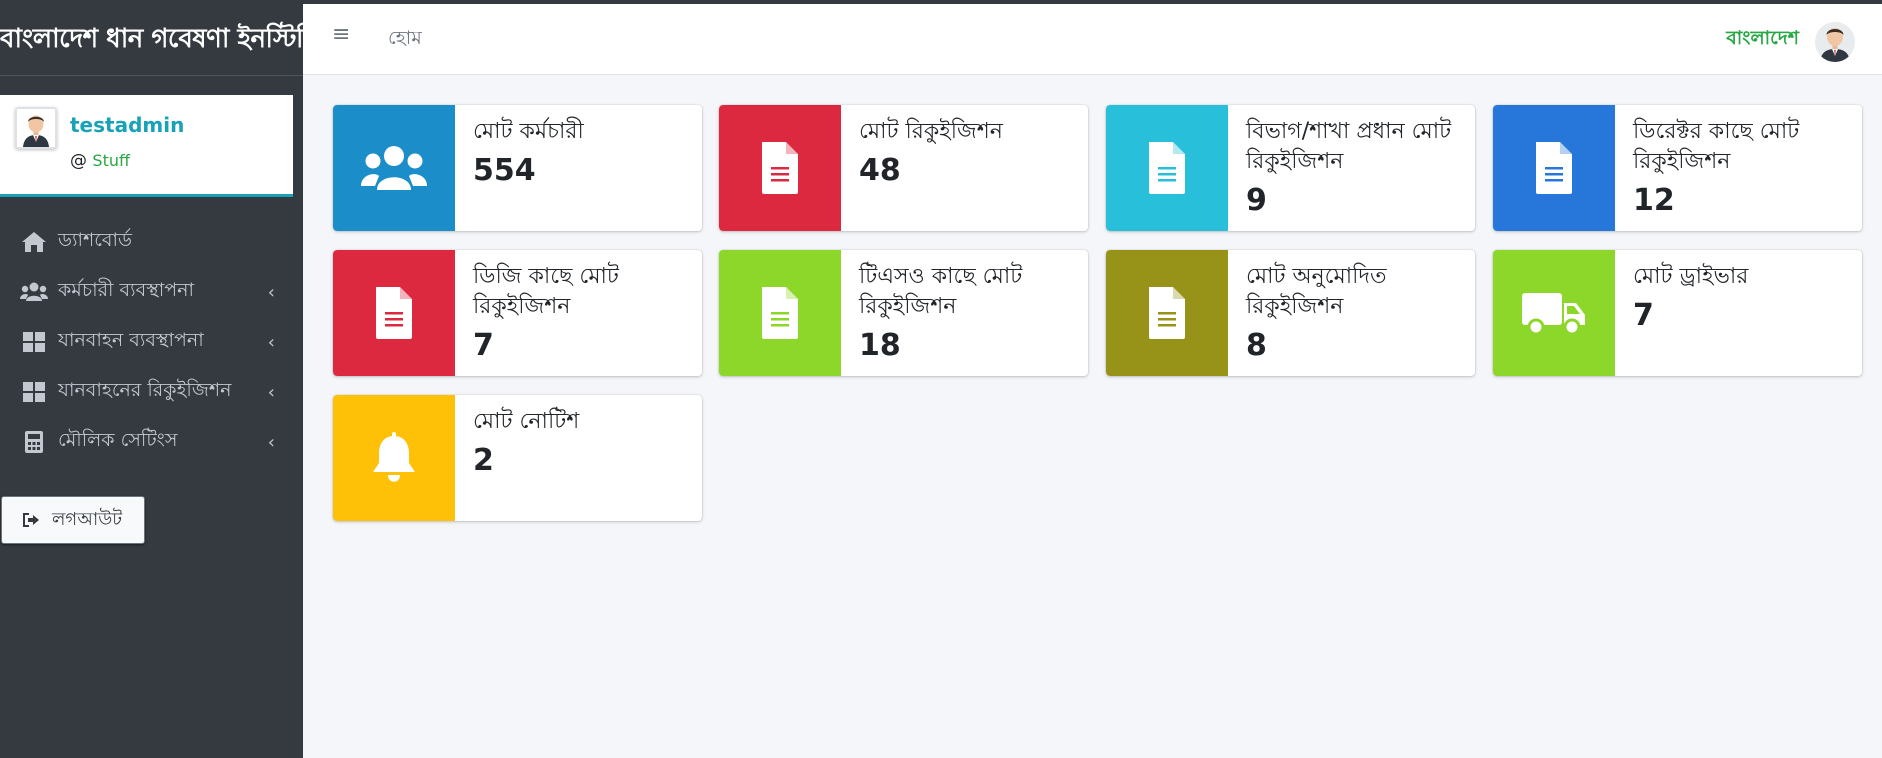  I want to click on info-box-content: ডিজি কাছে মোট রিকুইজিশন 7, so click(578, 313).